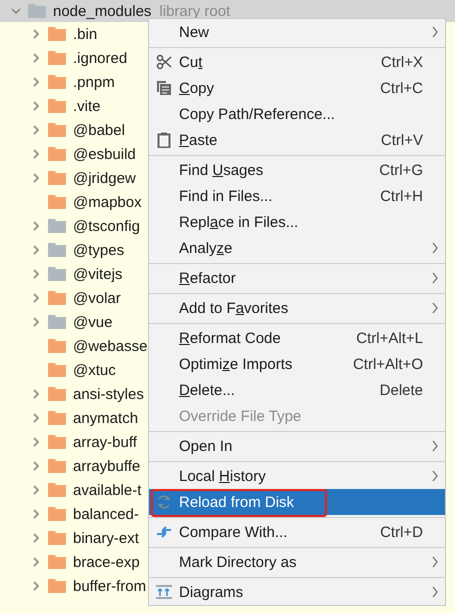 This screenshot has height=614, width=455. What do you see at coordinates (105, 442) in the screenshot?
I see `folder-name: array-buff` at bounding box center [105, 442].